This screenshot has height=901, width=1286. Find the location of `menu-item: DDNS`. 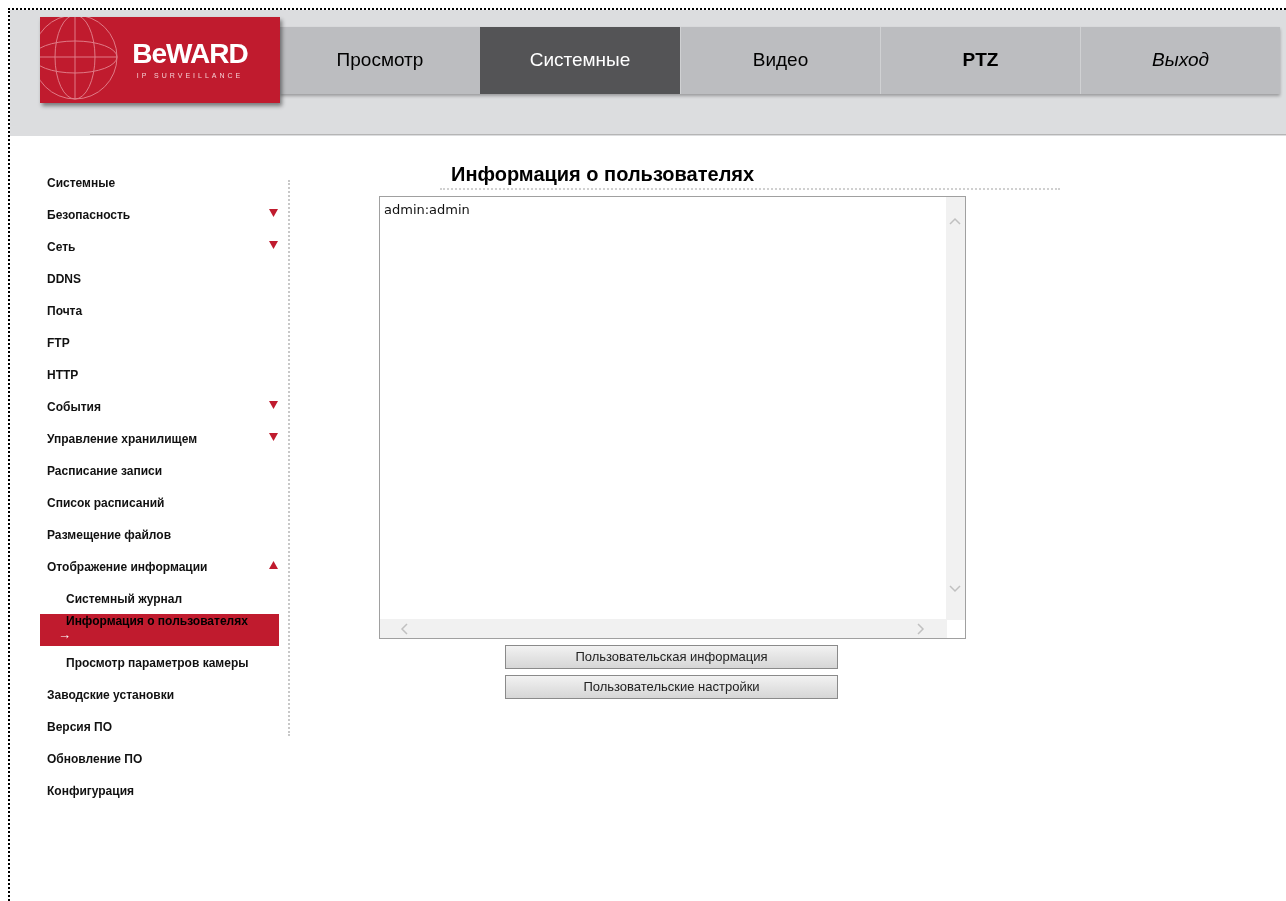

menu-item: DDNS is located at coordinates (159, 278).